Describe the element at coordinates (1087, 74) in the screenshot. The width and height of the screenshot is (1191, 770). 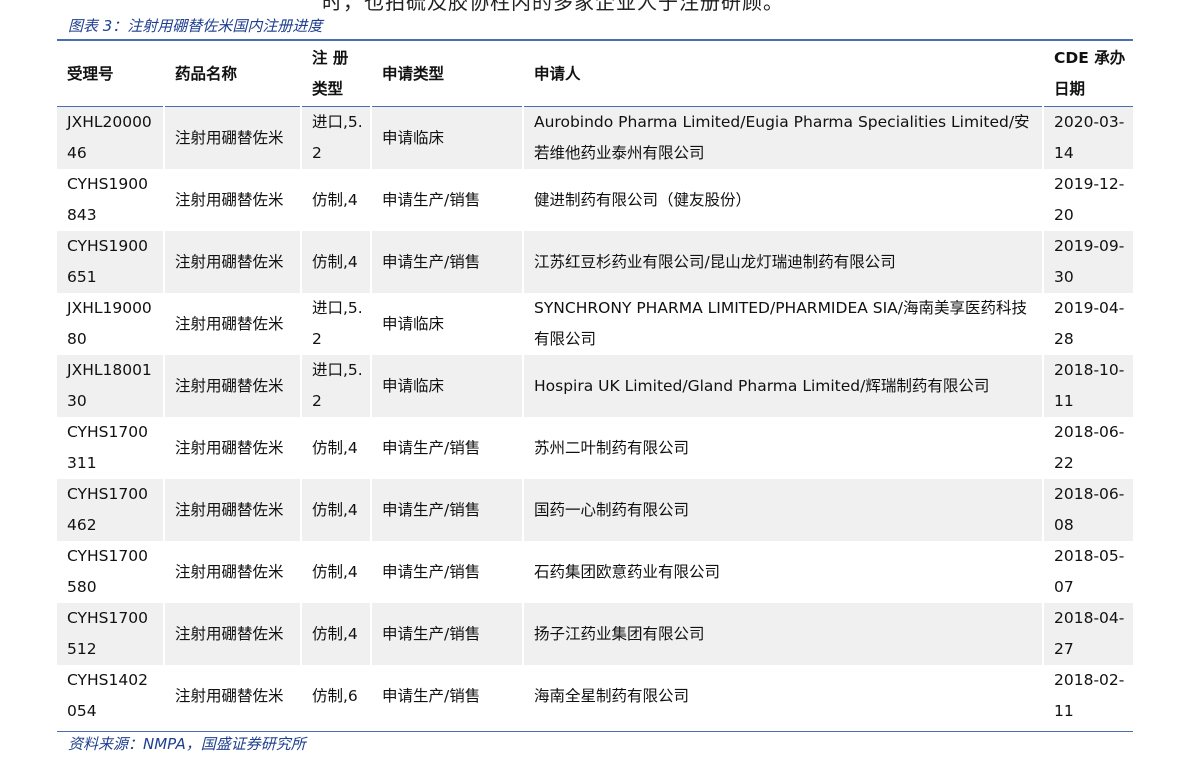
I see `column-header-cde-date: CDE 承办日期` at that location.